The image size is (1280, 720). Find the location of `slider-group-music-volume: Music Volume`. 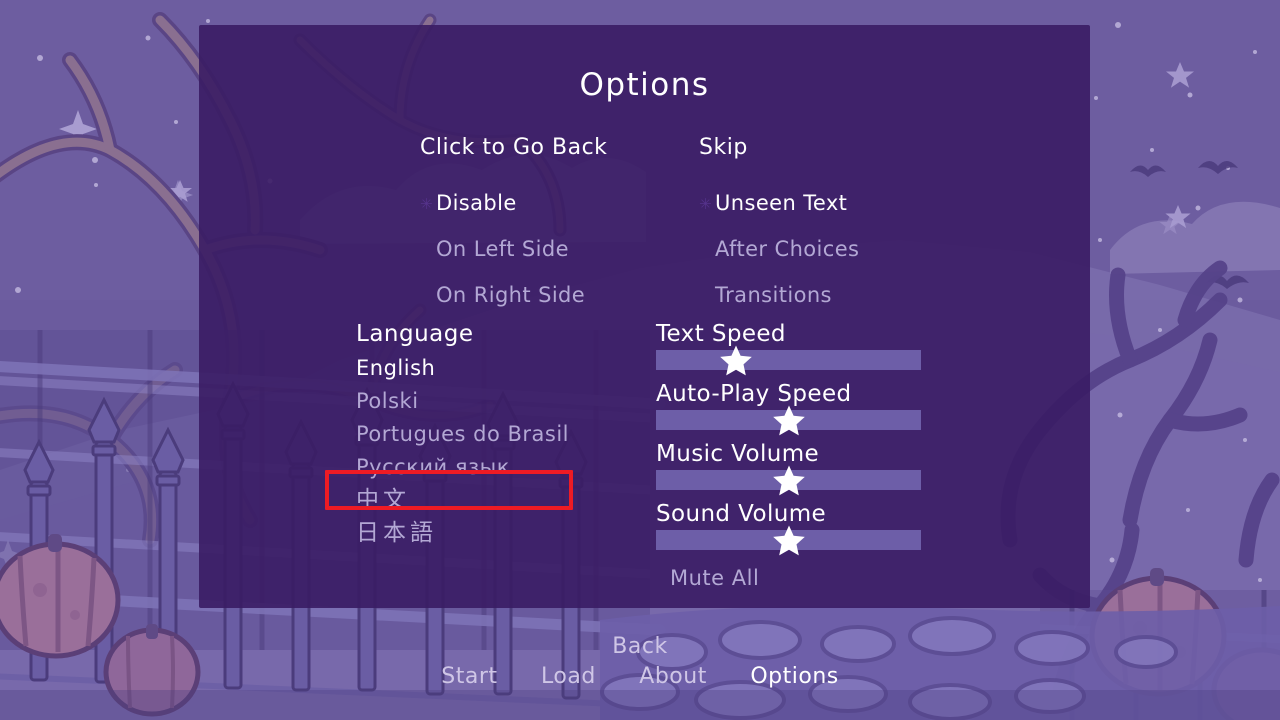

slider-group-music-volume: Music Volume is located at coordinates (796, 468).